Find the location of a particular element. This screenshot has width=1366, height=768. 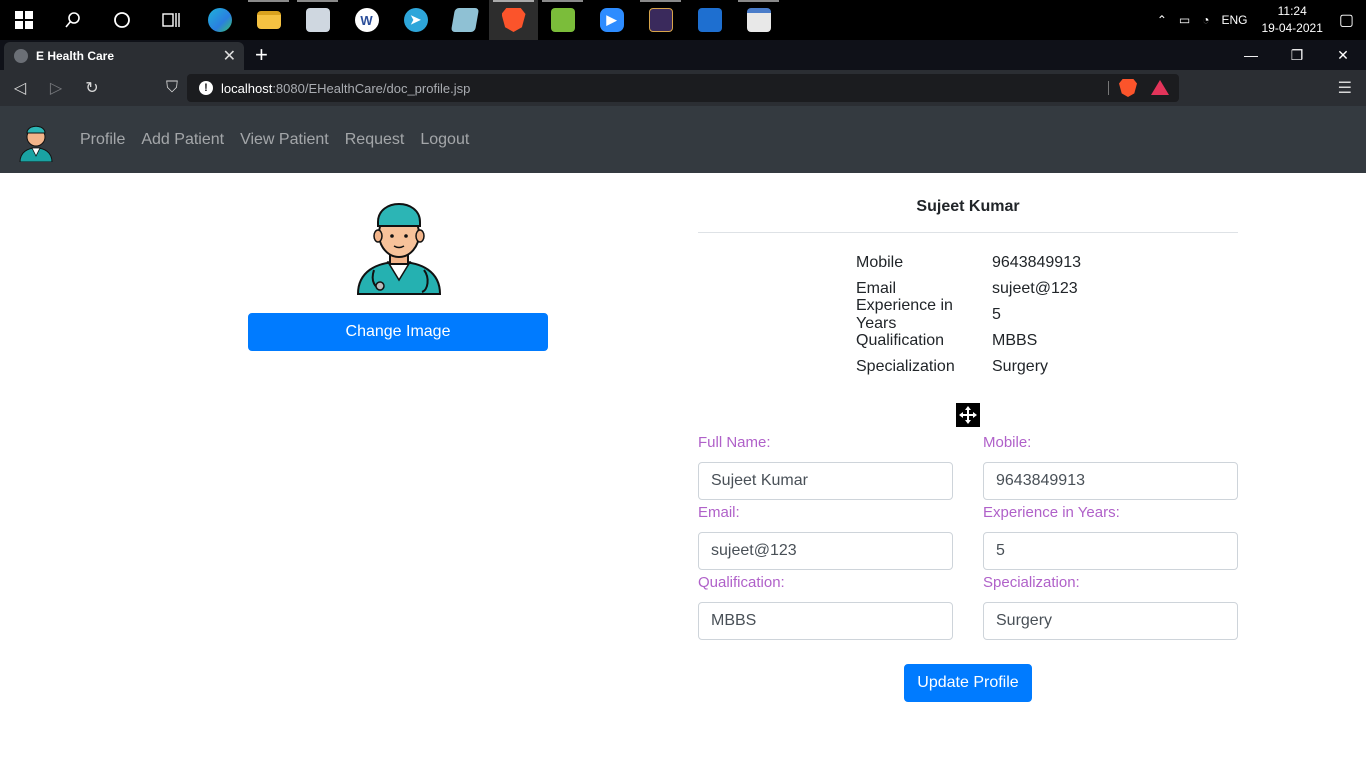

email-label: Email: is located at coordinates (719, 512).